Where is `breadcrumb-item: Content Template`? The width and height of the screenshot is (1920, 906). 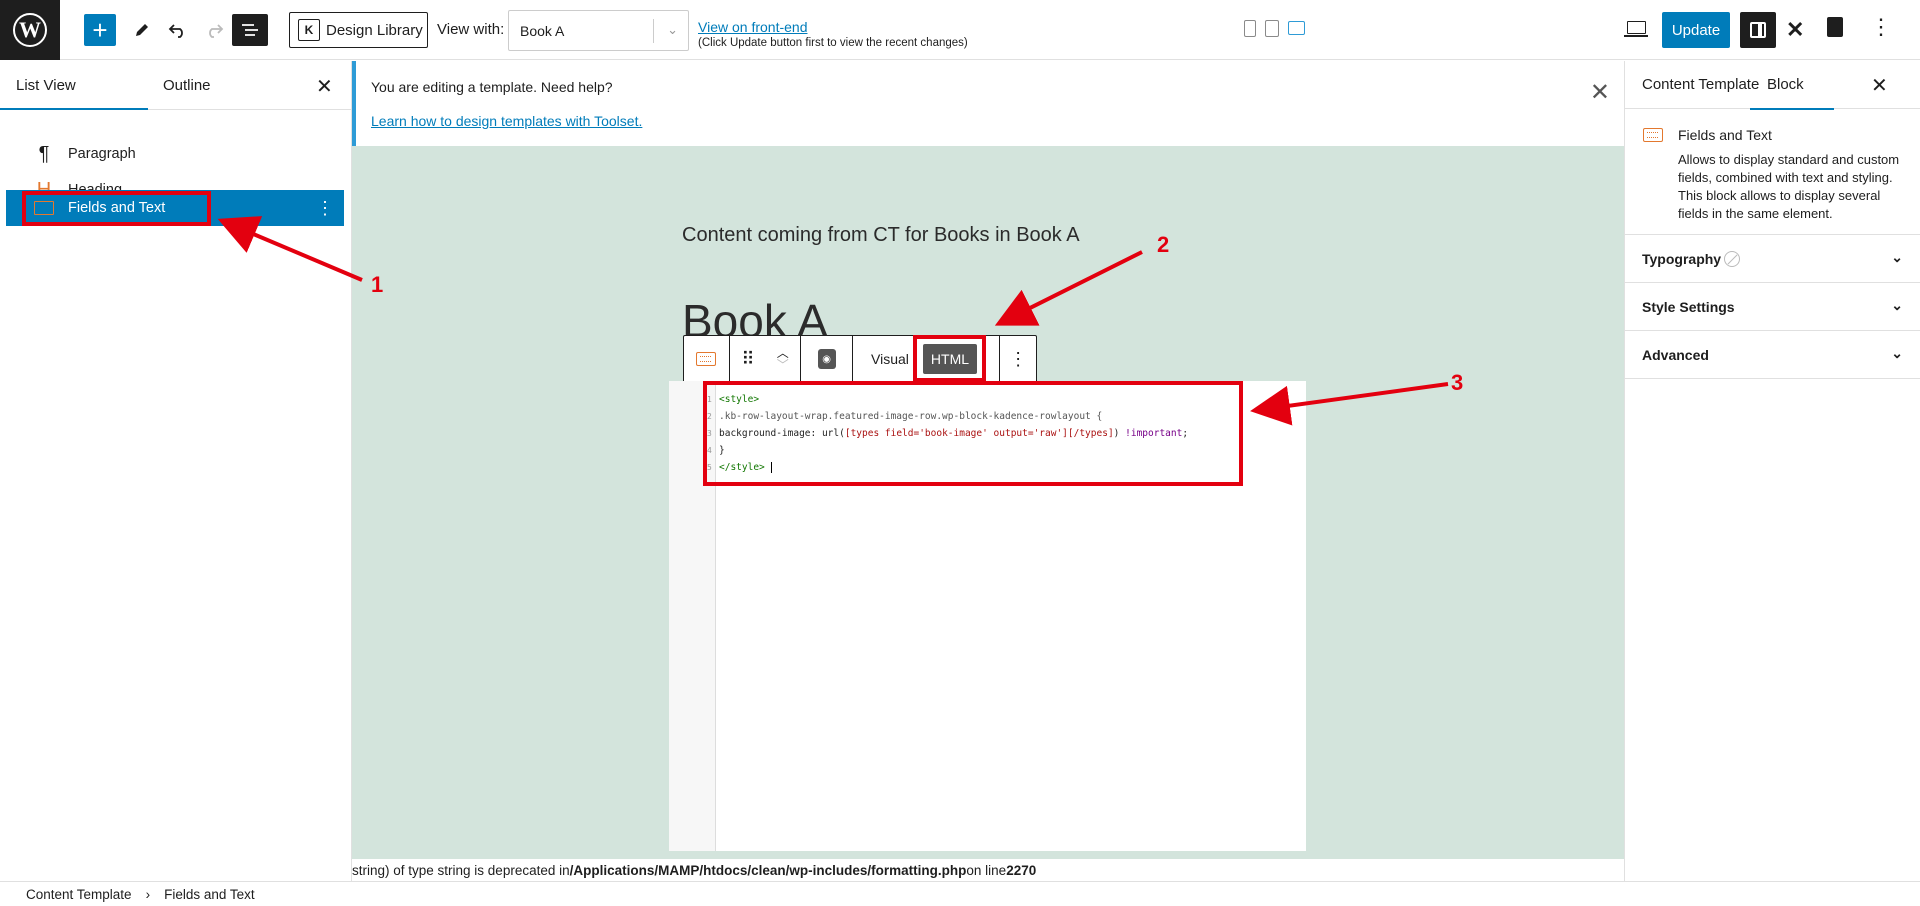 breadcrumb-item: Content Template is located at coordinates (79, 894).